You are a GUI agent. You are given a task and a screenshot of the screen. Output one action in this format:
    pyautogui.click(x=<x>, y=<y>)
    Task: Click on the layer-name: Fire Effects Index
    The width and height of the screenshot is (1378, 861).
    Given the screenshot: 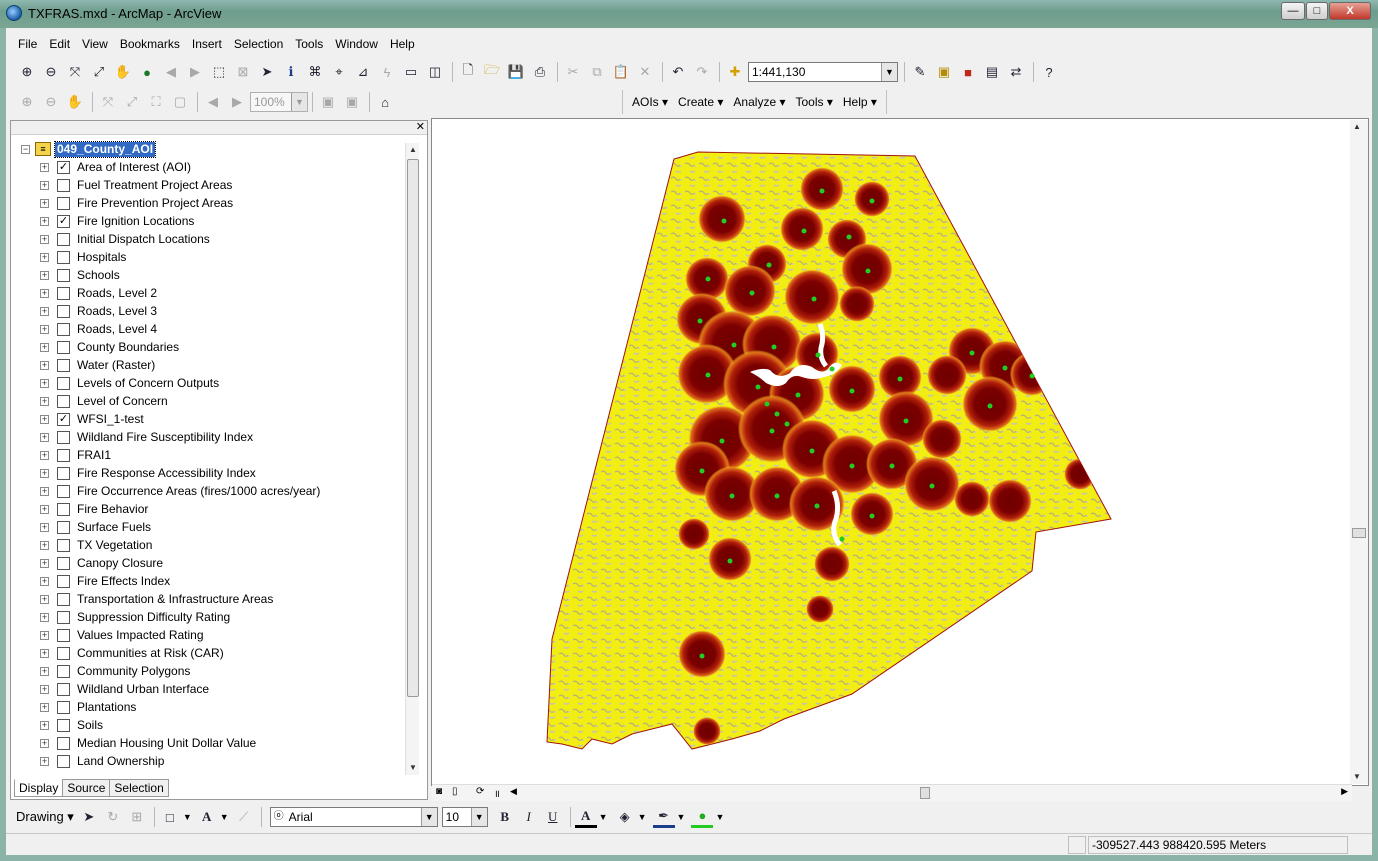 What is the action you would take?
    pyautogui.click(x=123, y=581)
    